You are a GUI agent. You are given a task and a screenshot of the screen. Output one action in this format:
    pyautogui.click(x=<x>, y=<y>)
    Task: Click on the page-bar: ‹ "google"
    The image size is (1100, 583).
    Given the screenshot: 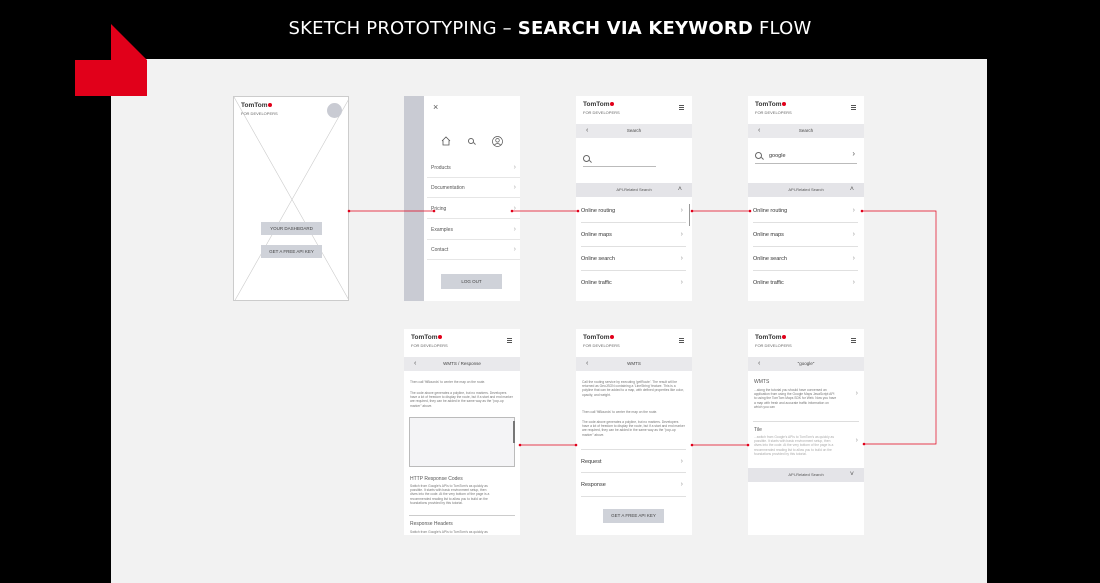 What is the action you would take?
    pyautogui.click(x=806, y=364)
    